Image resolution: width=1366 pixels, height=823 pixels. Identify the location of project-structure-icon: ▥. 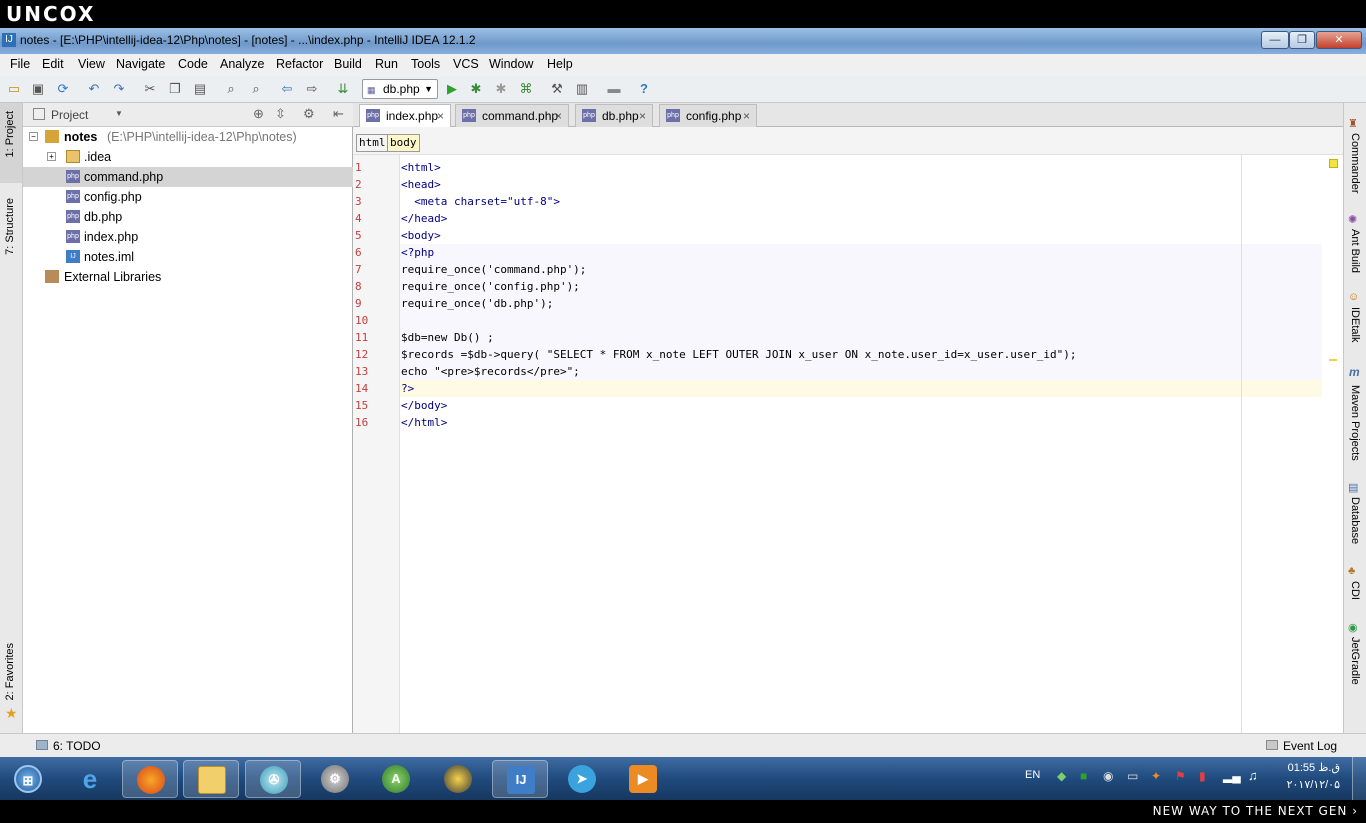
(582, 89).